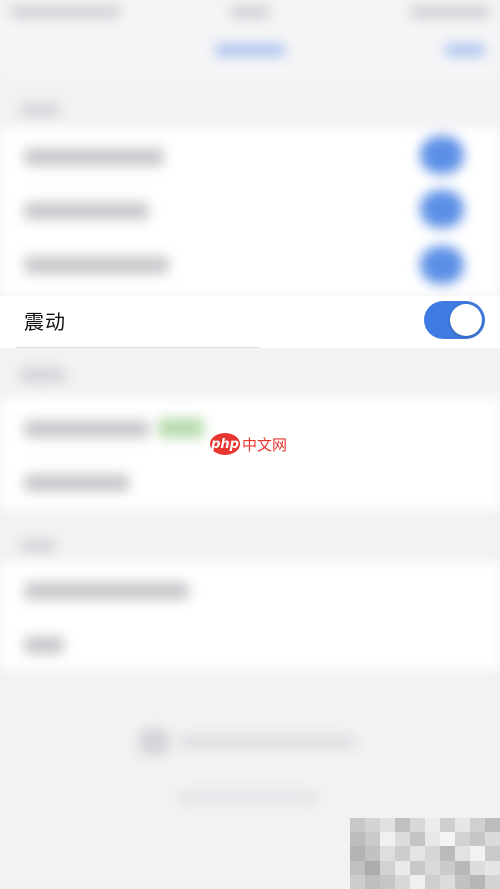  Describe the element at coordinates (138, 347) in the screenshot. I see `row-divider` at that location.